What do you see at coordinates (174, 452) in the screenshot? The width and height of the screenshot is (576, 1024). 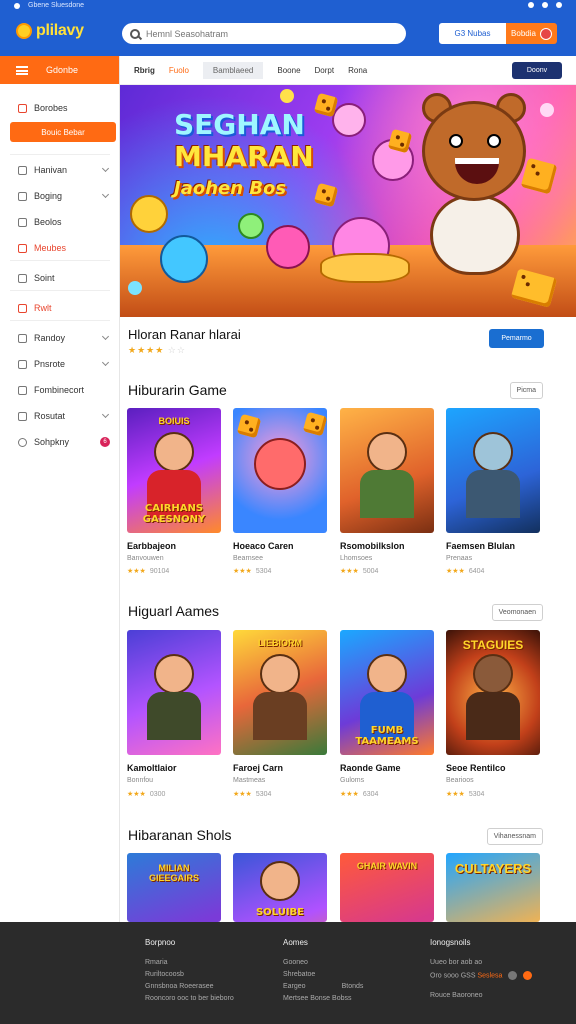 I see `character-face` at bounding box center [174, 452].